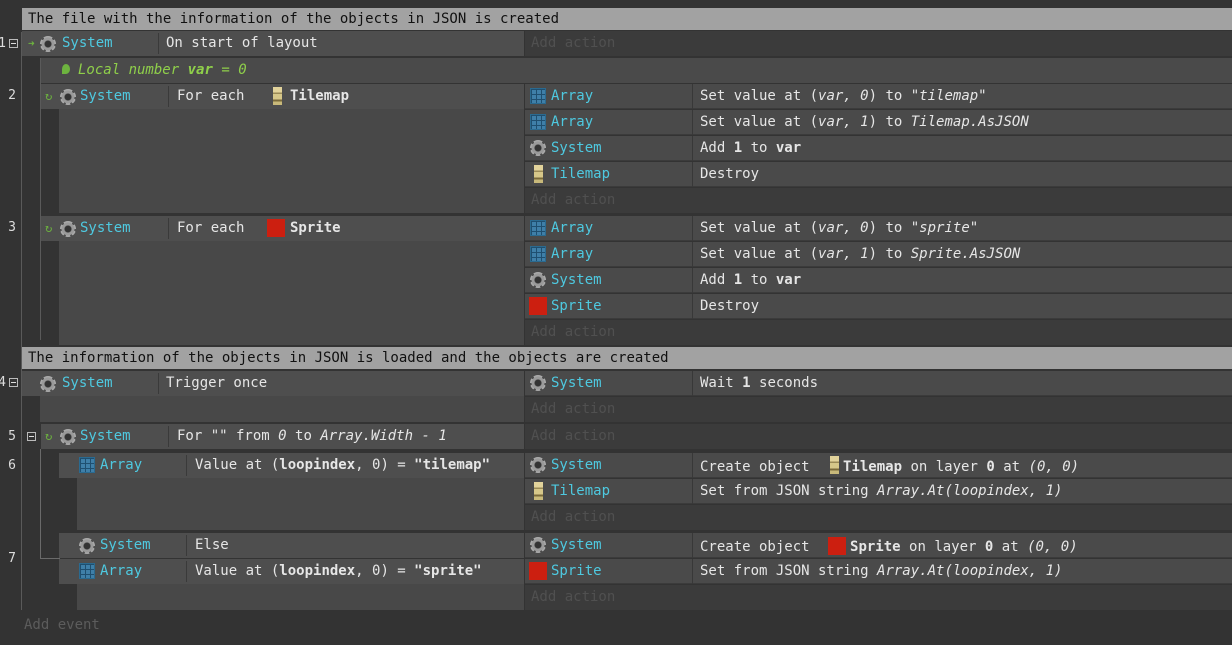 This screenshot has height=645, width=1232. What do you see at coordinates (312, 436) in the screenshot?
I see `condition-text: For "" from 0 to Array.Width - 1` at bounding box center [312, 436].